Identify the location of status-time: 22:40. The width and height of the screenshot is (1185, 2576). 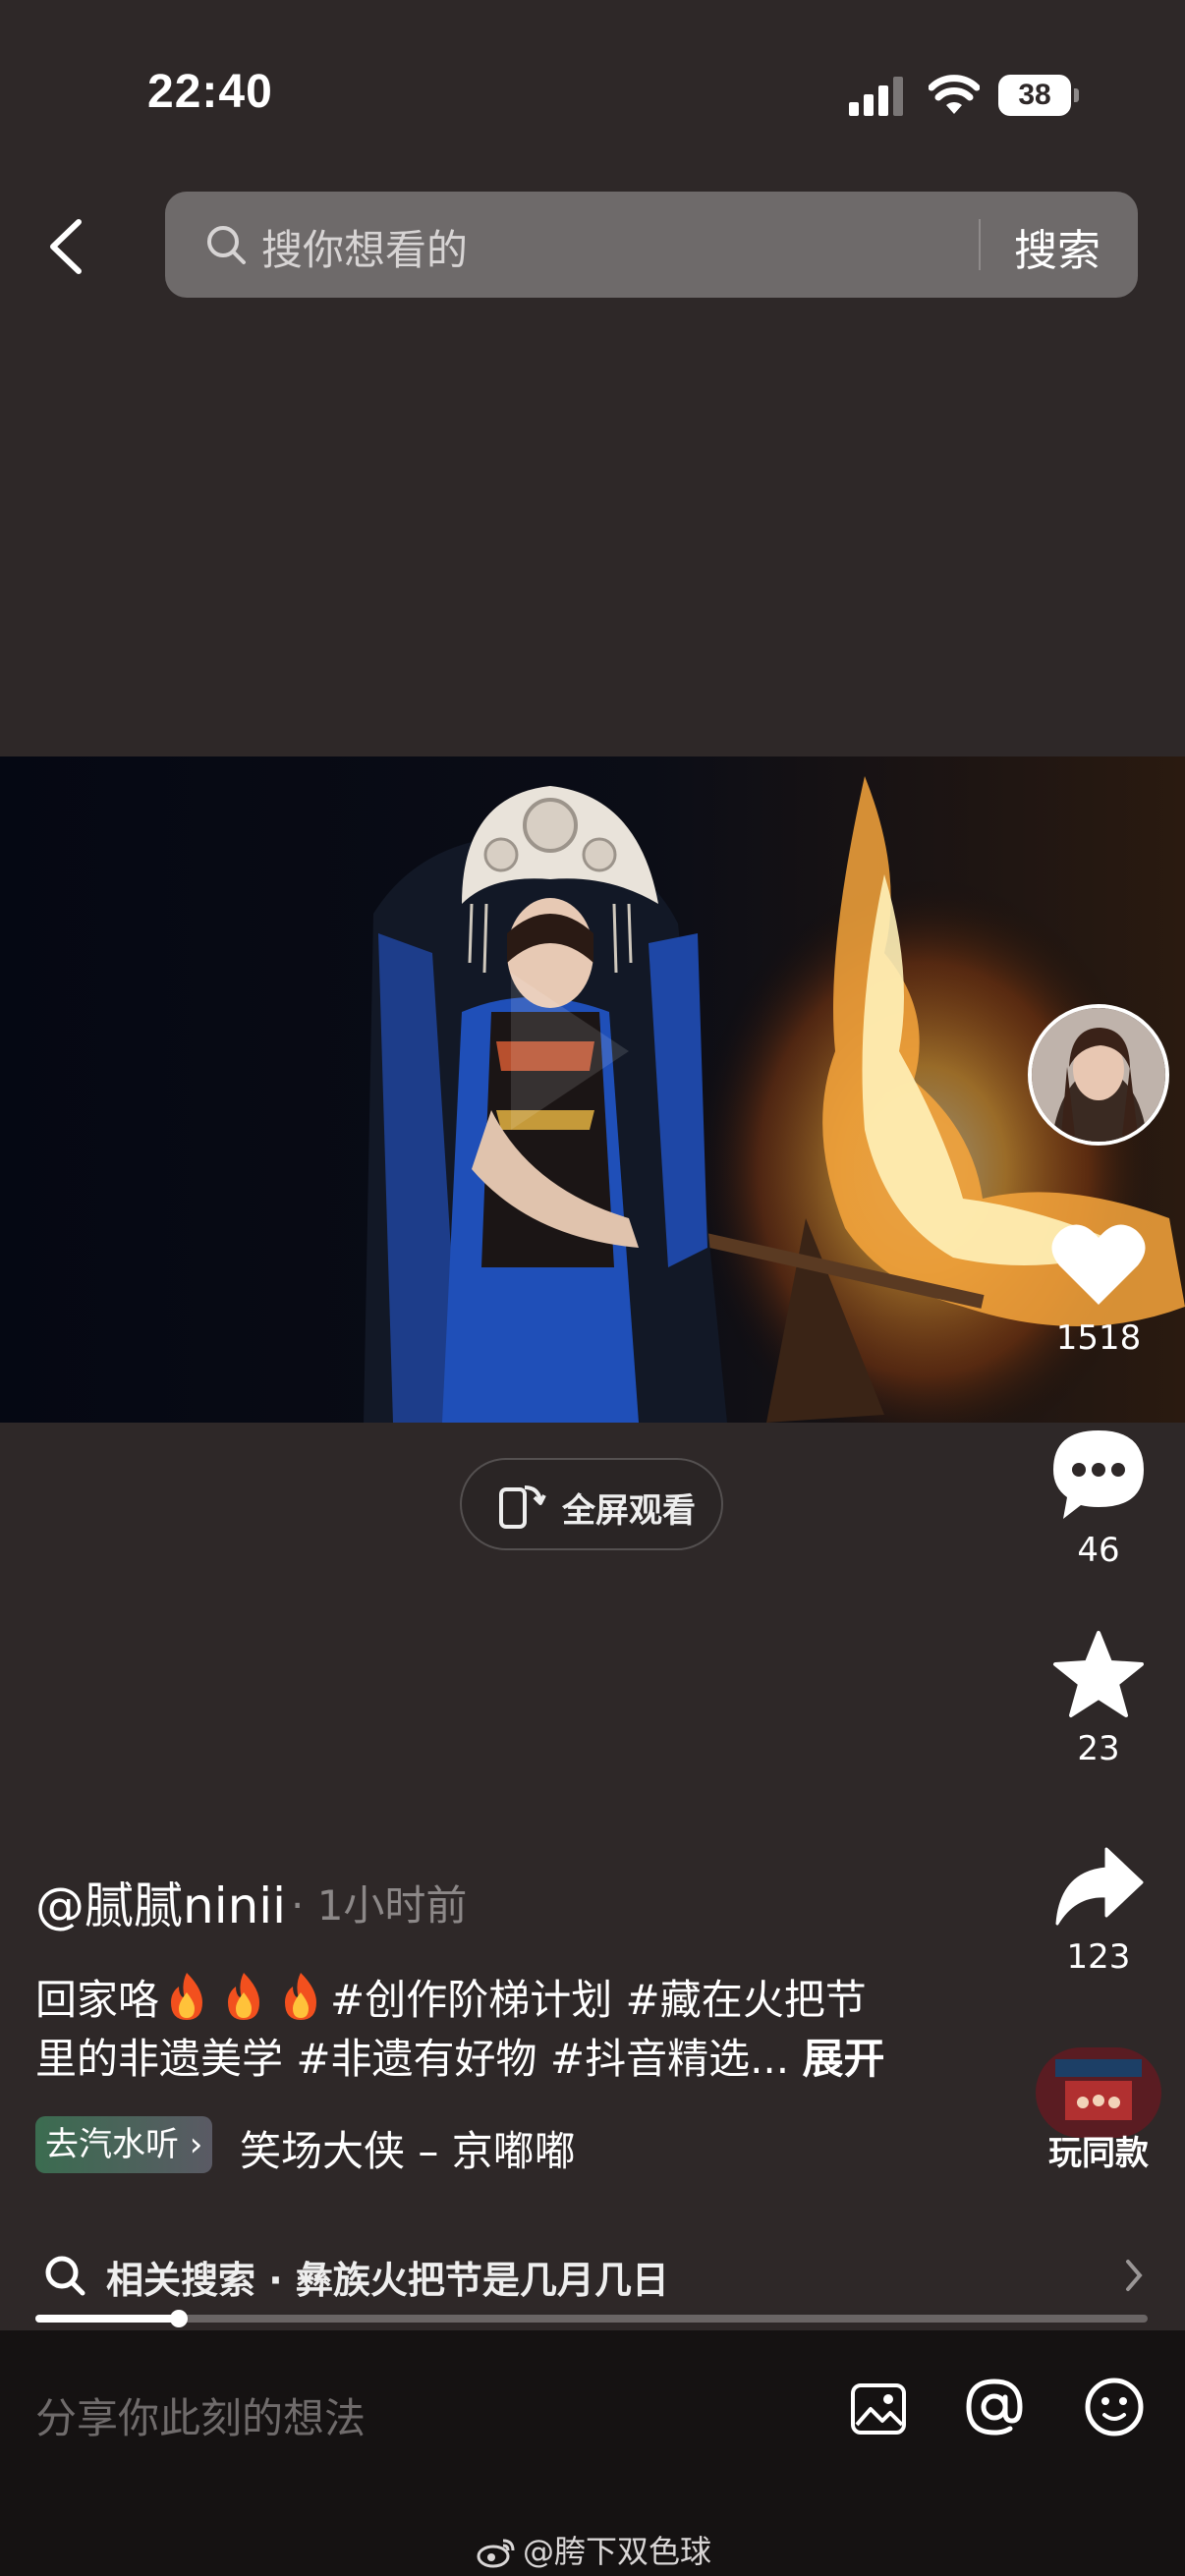
(210, 92).